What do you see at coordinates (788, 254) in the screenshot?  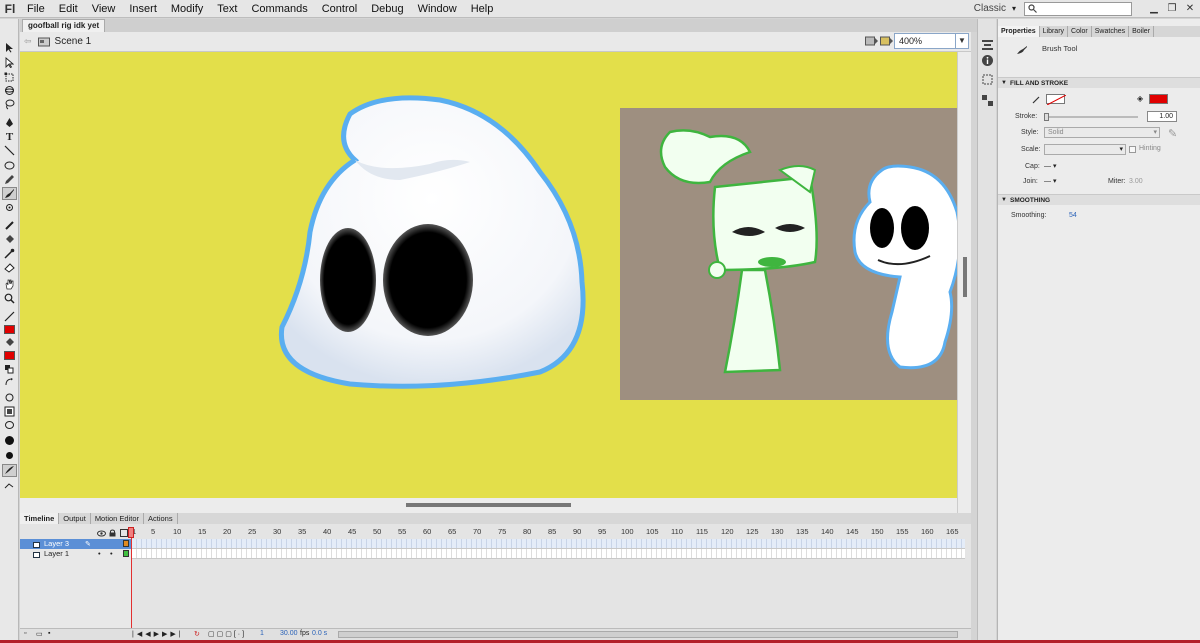 I see `reference-image` at bounding box center [788, 254].